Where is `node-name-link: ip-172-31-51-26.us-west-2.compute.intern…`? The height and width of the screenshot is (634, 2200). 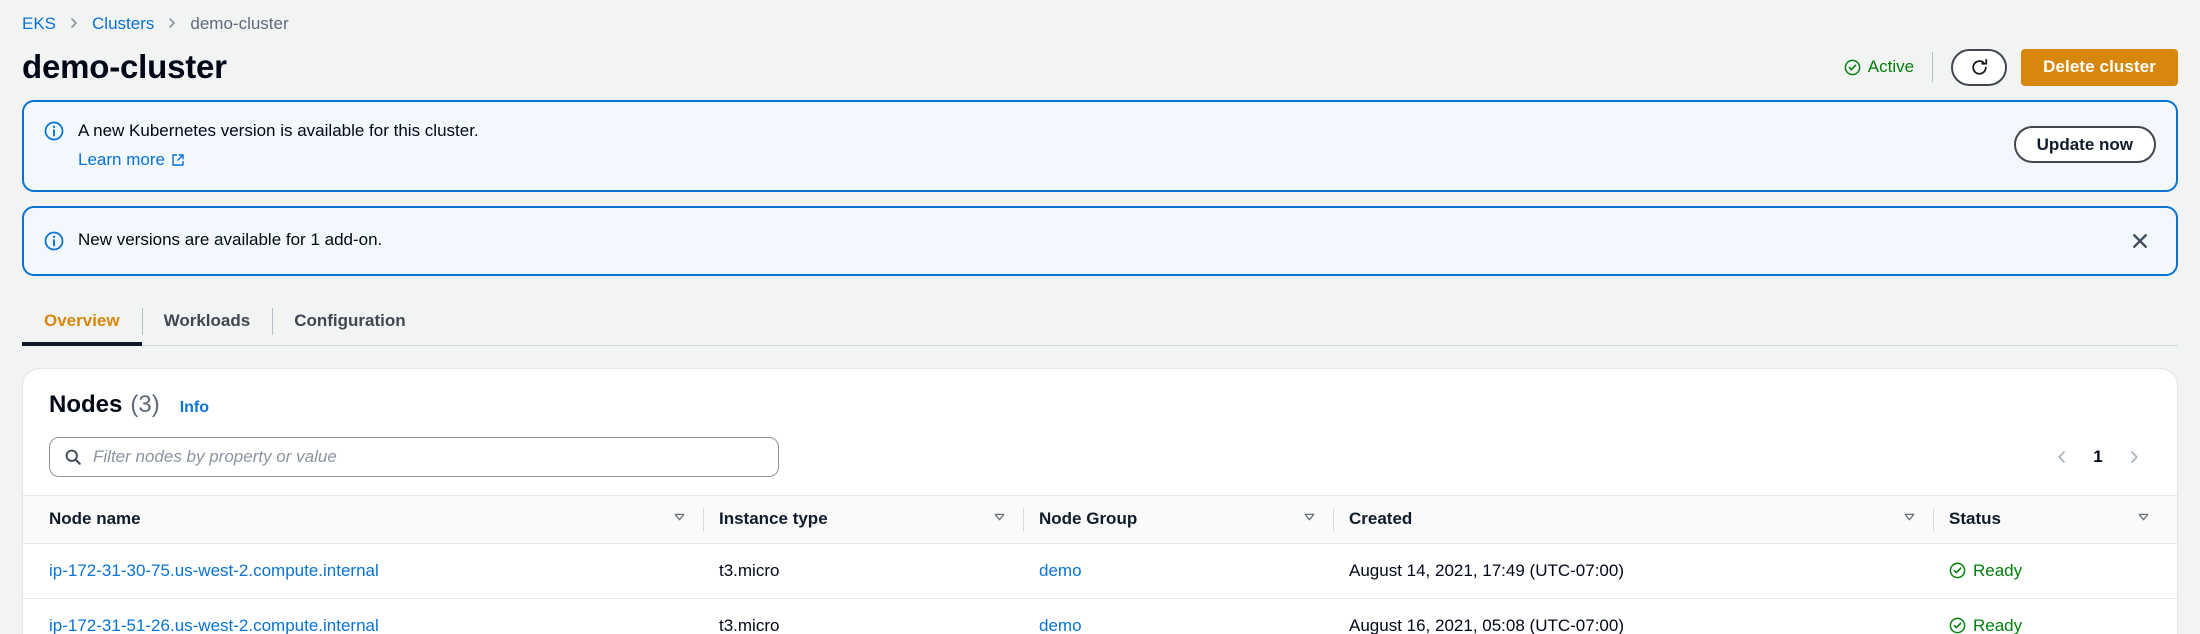 node-name-link: ip-172-31-51-26.us-west-2.compute.intern… is located at coordinates (214, 625).